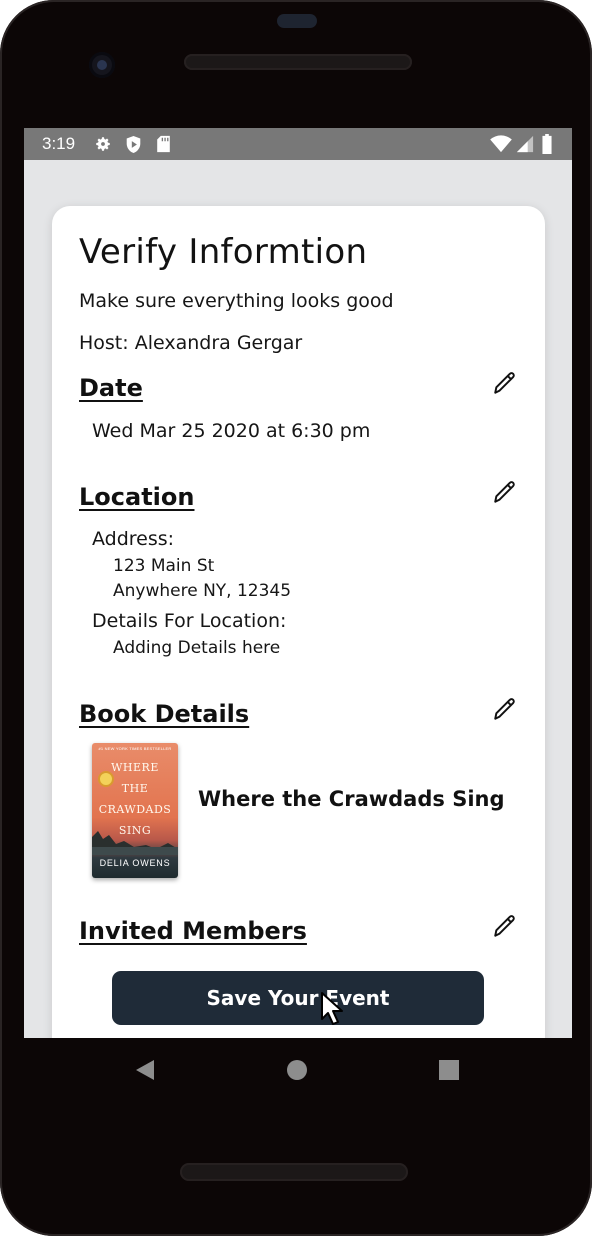  I want to click on page-title: Verify Informtion, so click(223, 252).